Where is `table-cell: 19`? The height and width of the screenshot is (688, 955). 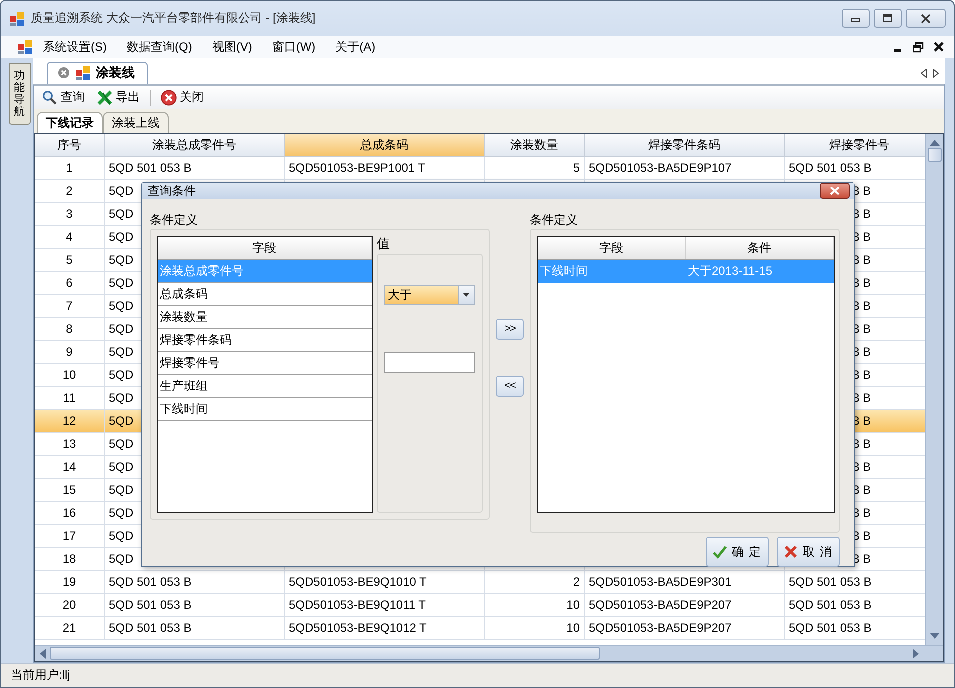 table-cell: 19 is located at coordinates (70, 582).